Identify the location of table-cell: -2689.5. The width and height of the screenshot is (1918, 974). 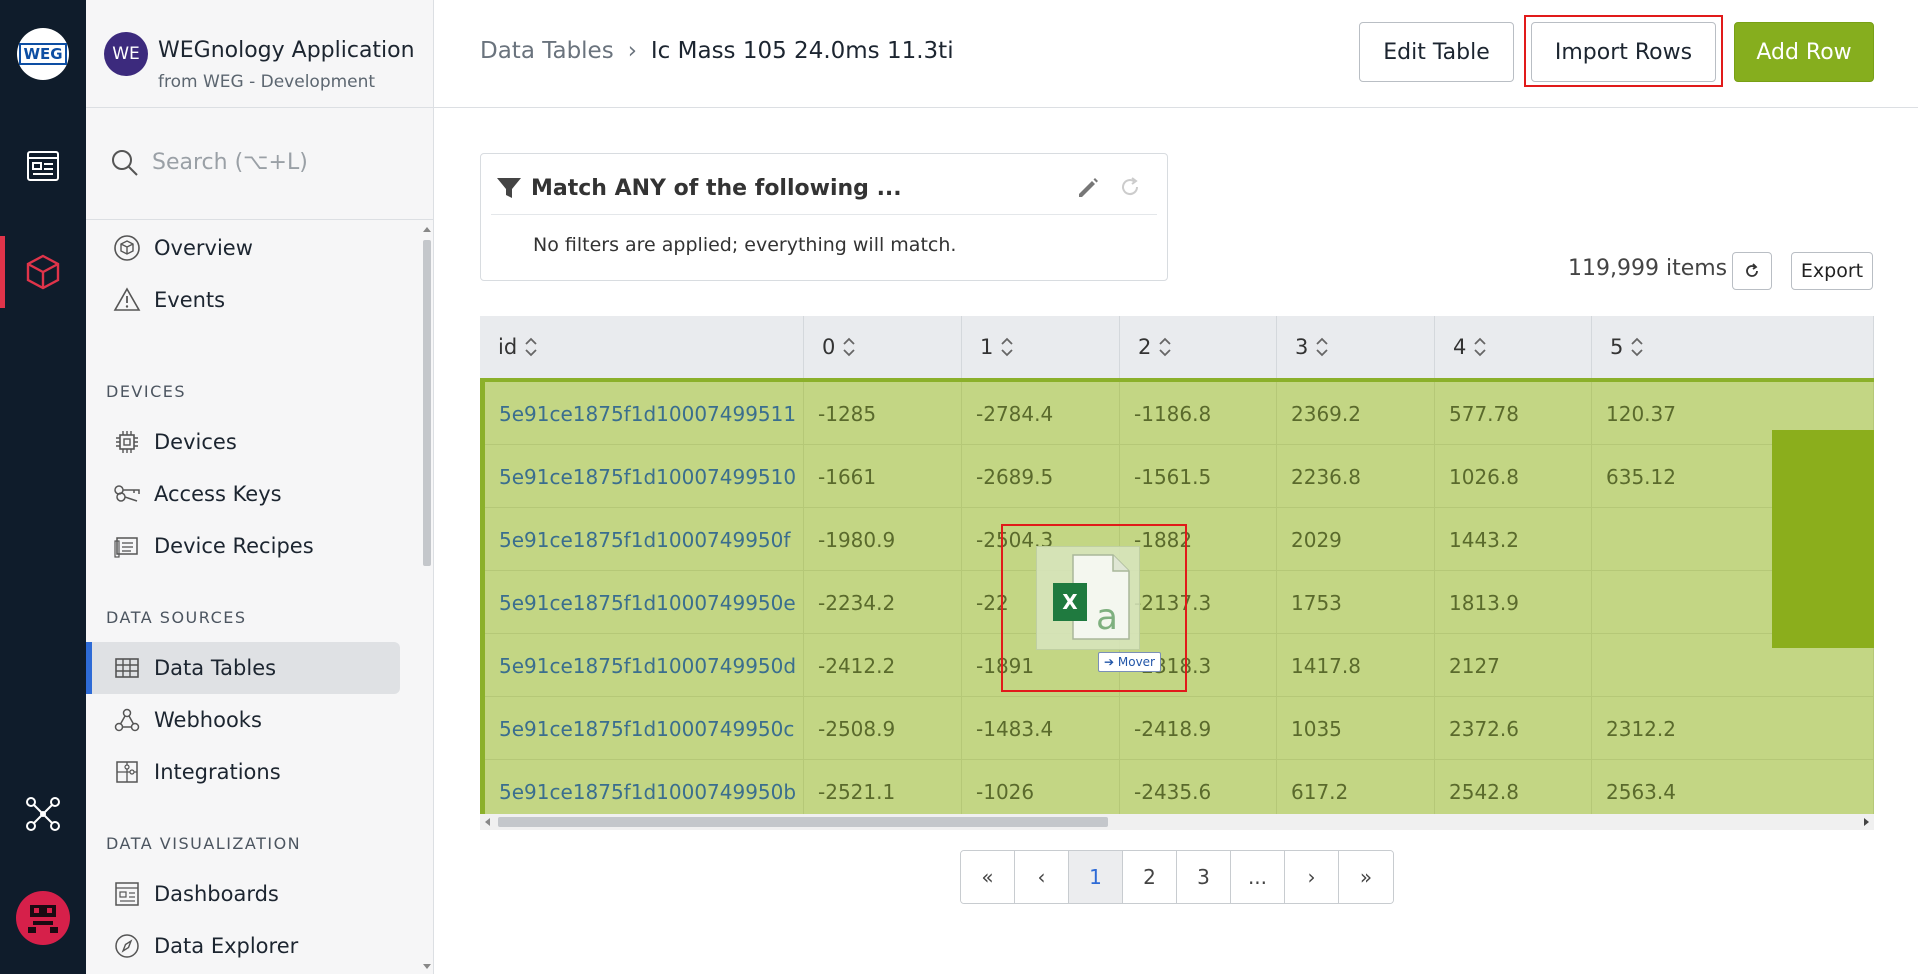
(1041, 476).